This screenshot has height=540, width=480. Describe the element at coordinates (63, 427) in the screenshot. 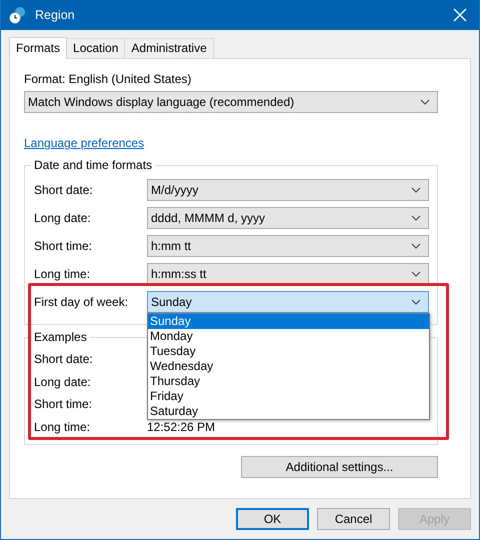

I see `example-label: Long time:` at that location.